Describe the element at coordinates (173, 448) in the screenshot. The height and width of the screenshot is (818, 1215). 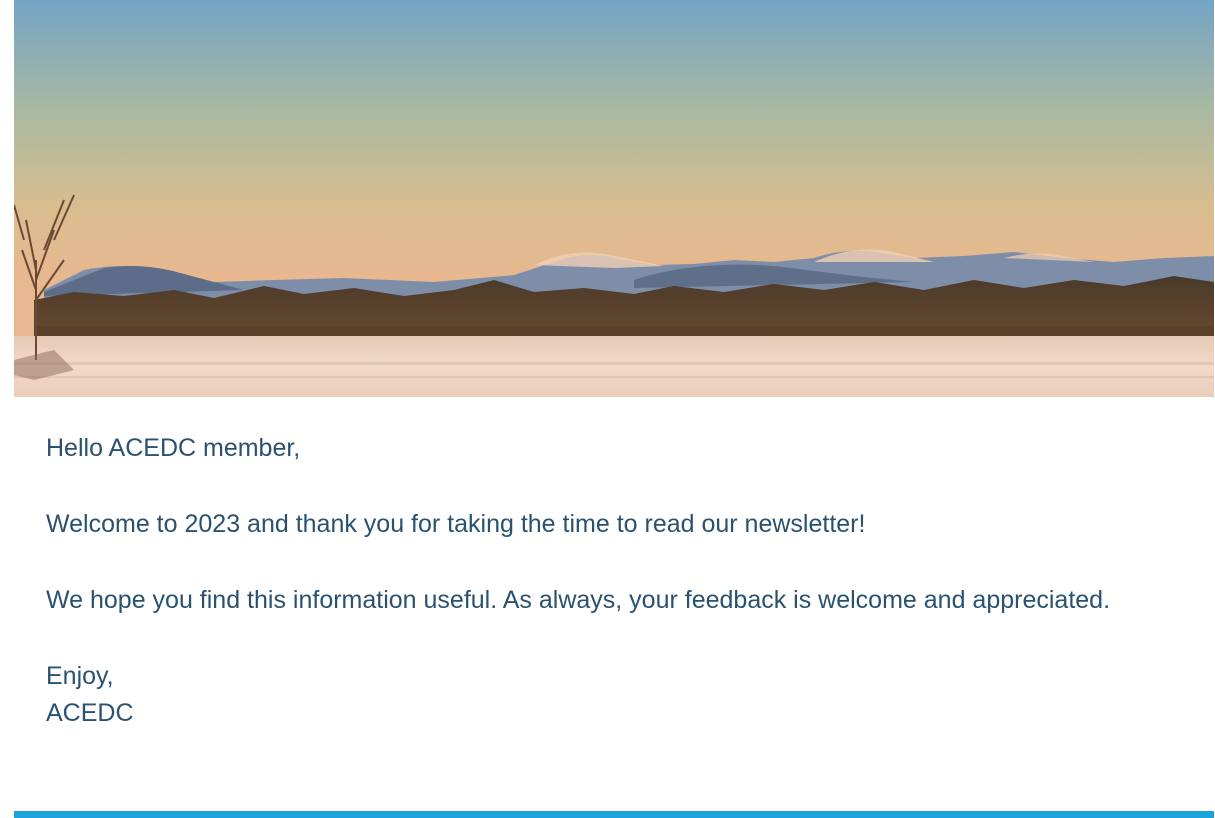
I see `greeting-text: Hello ACEDC member,` at that location.